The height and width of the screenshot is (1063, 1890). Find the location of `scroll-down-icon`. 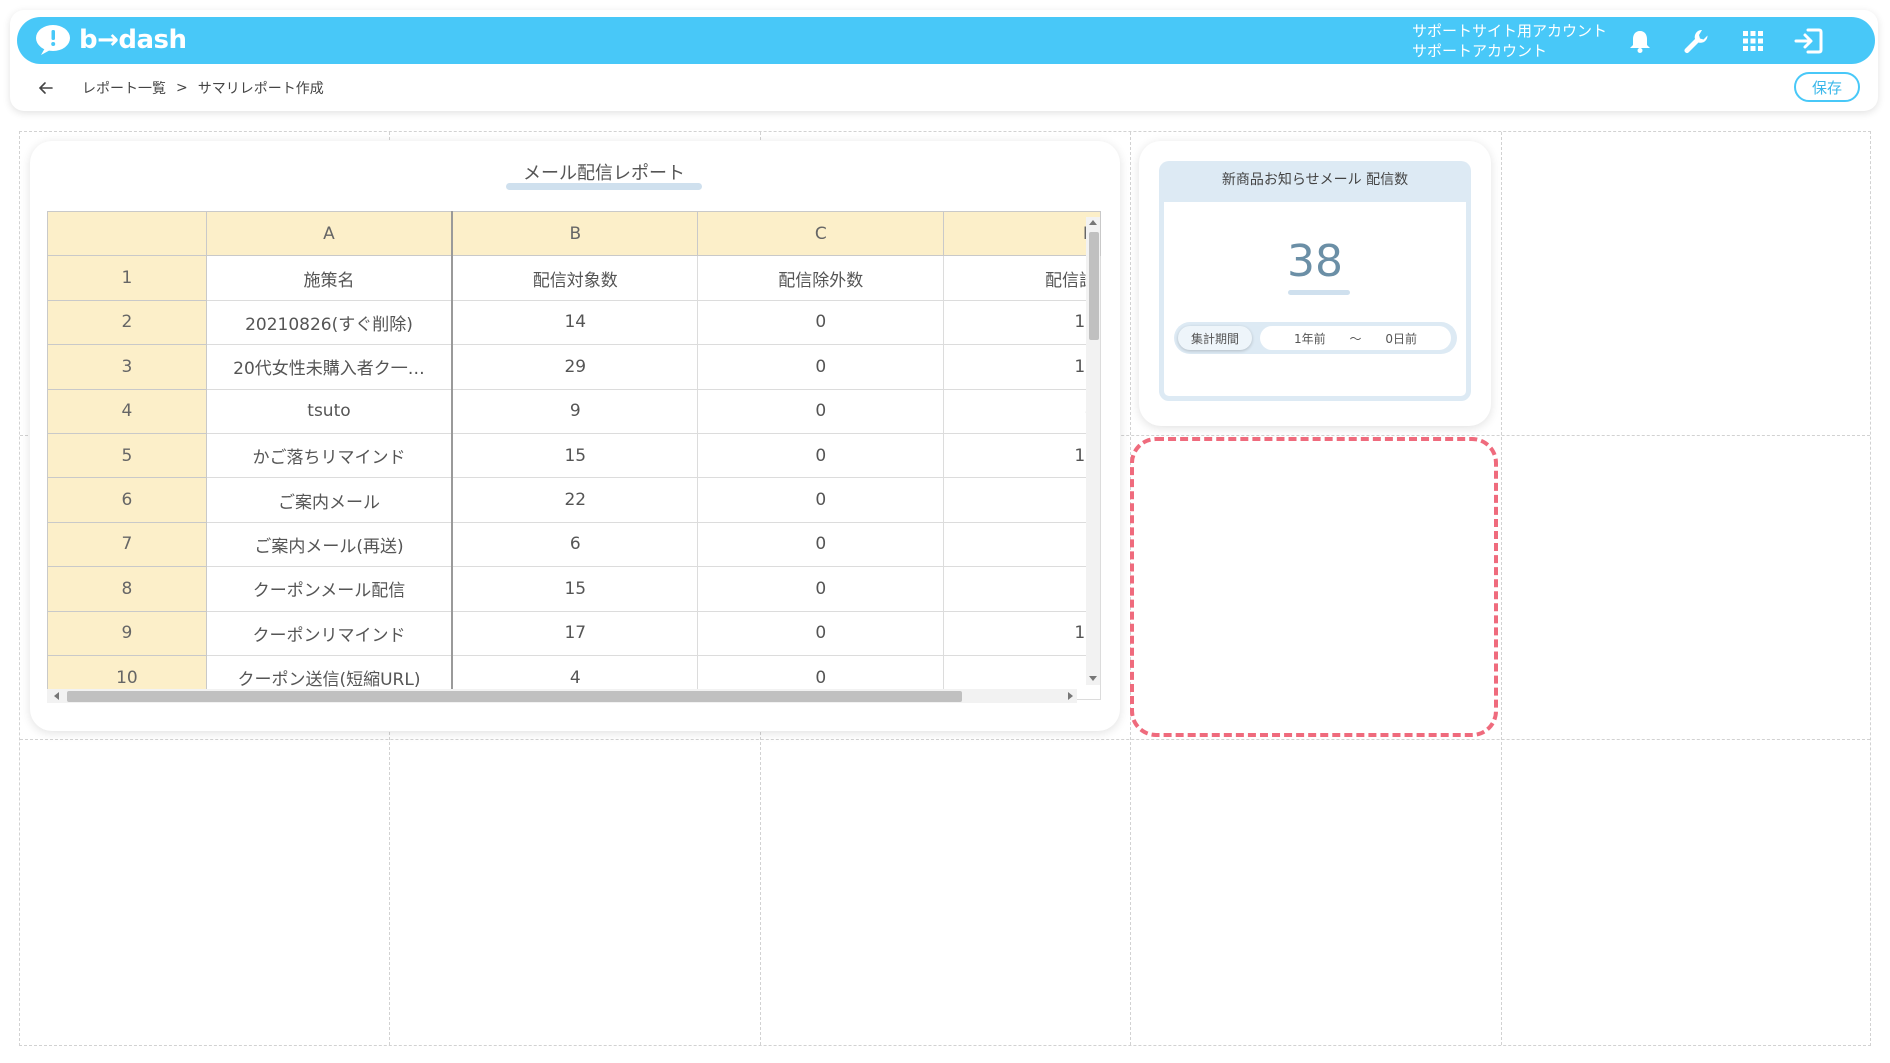

scroll-down-icon is located at coordinates (1093, 678).